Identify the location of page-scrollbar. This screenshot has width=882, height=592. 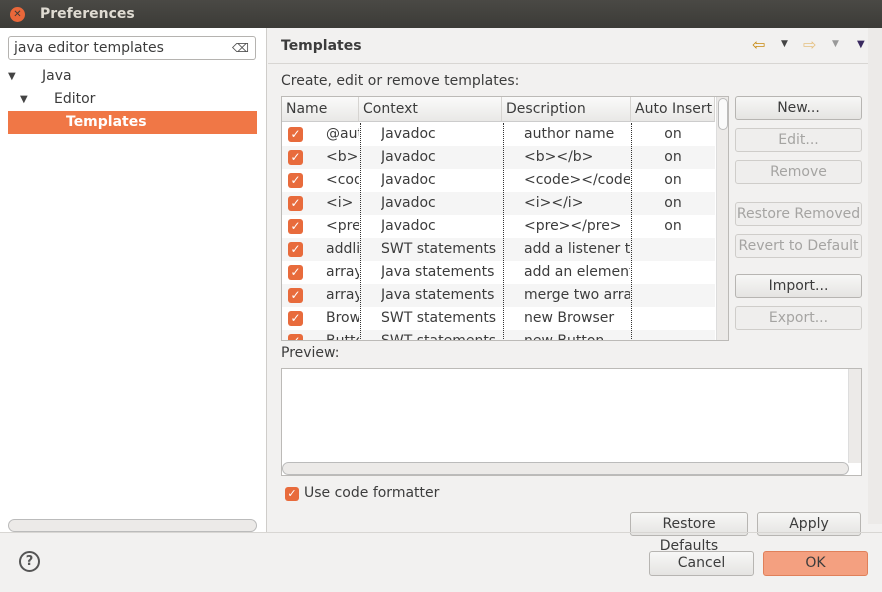
(875, 276).